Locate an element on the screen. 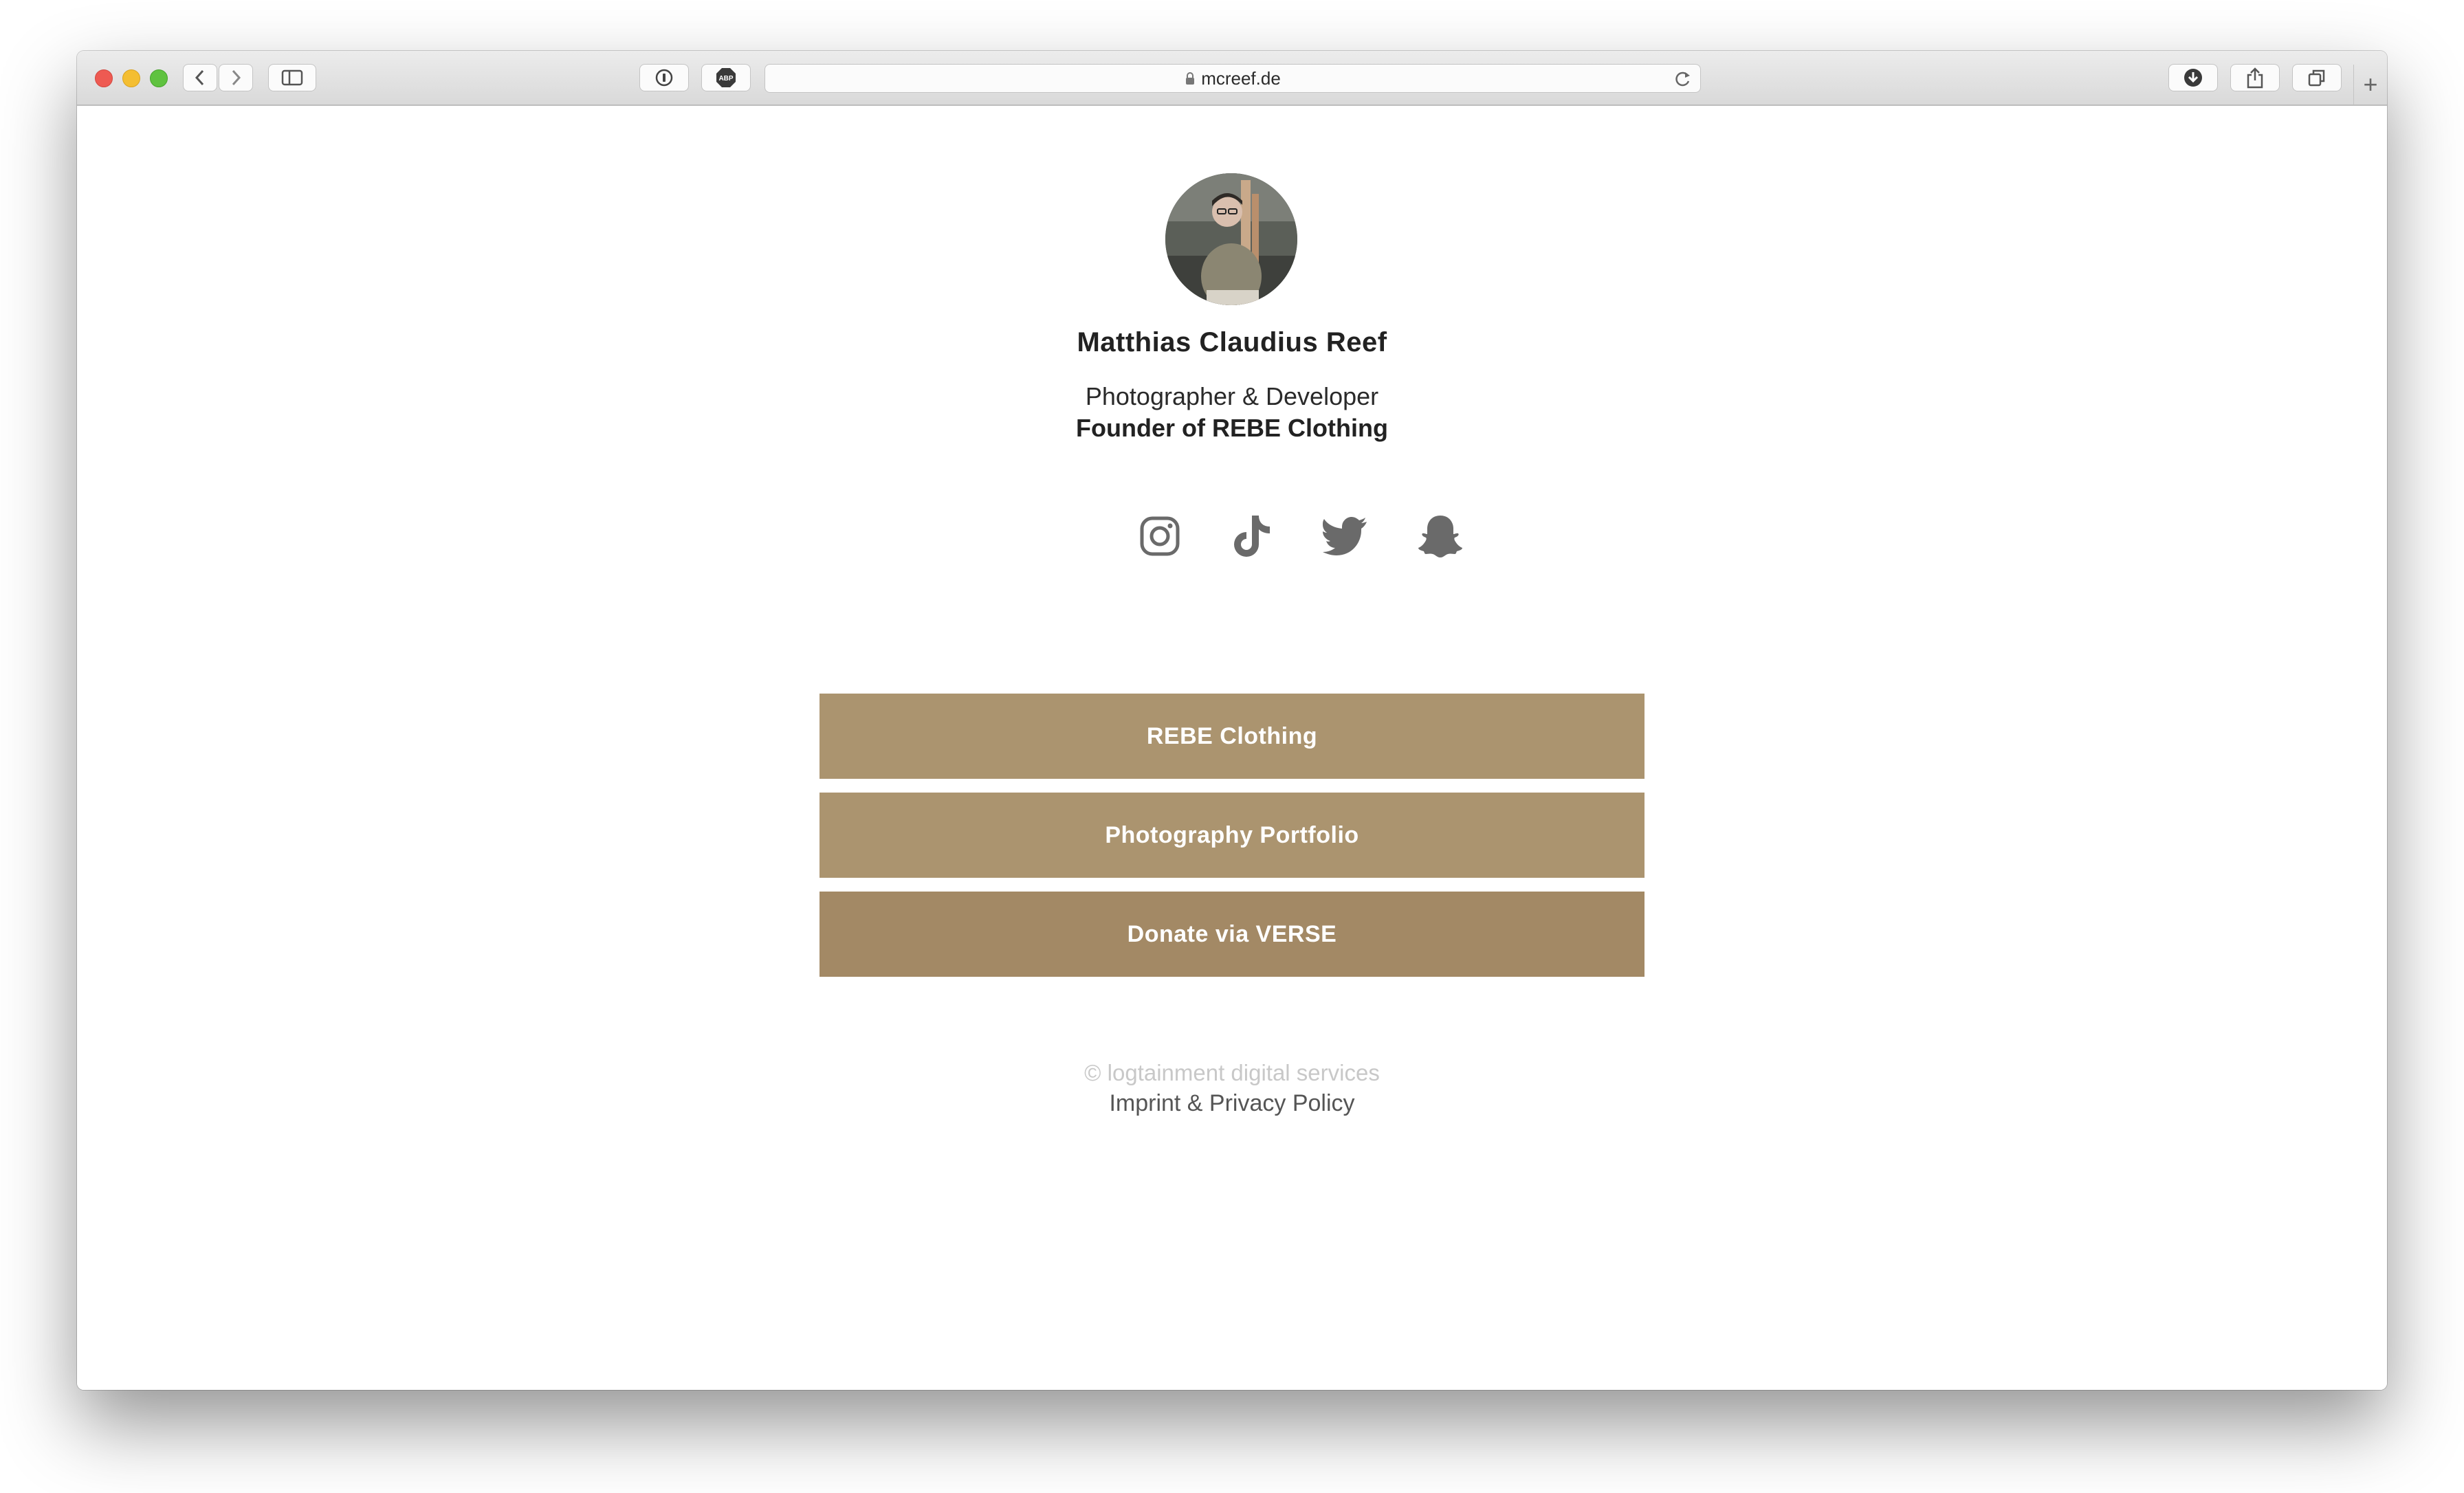 The width and height of the screenshot is (2464, 1493). address-bar: mcreef.de is located at coordinates (1232, 78).